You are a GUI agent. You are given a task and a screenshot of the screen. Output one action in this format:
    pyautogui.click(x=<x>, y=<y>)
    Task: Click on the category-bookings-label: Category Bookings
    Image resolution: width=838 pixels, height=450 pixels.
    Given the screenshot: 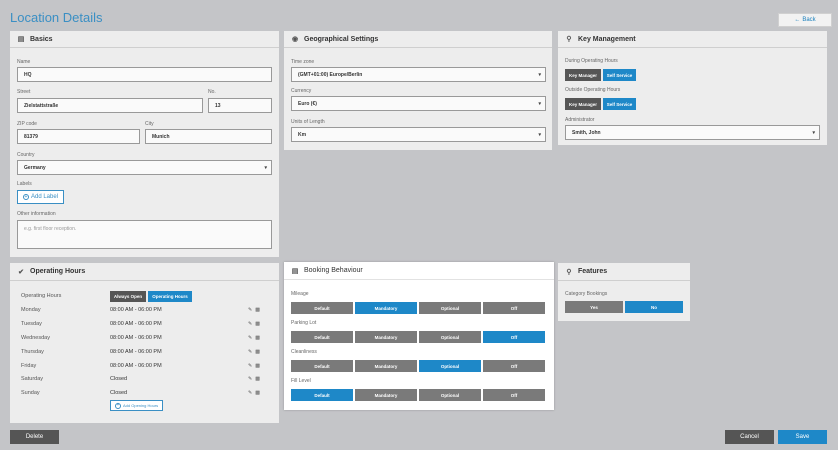 What is the action you would take?
    pyautogui.click(x=586, y=294)
    